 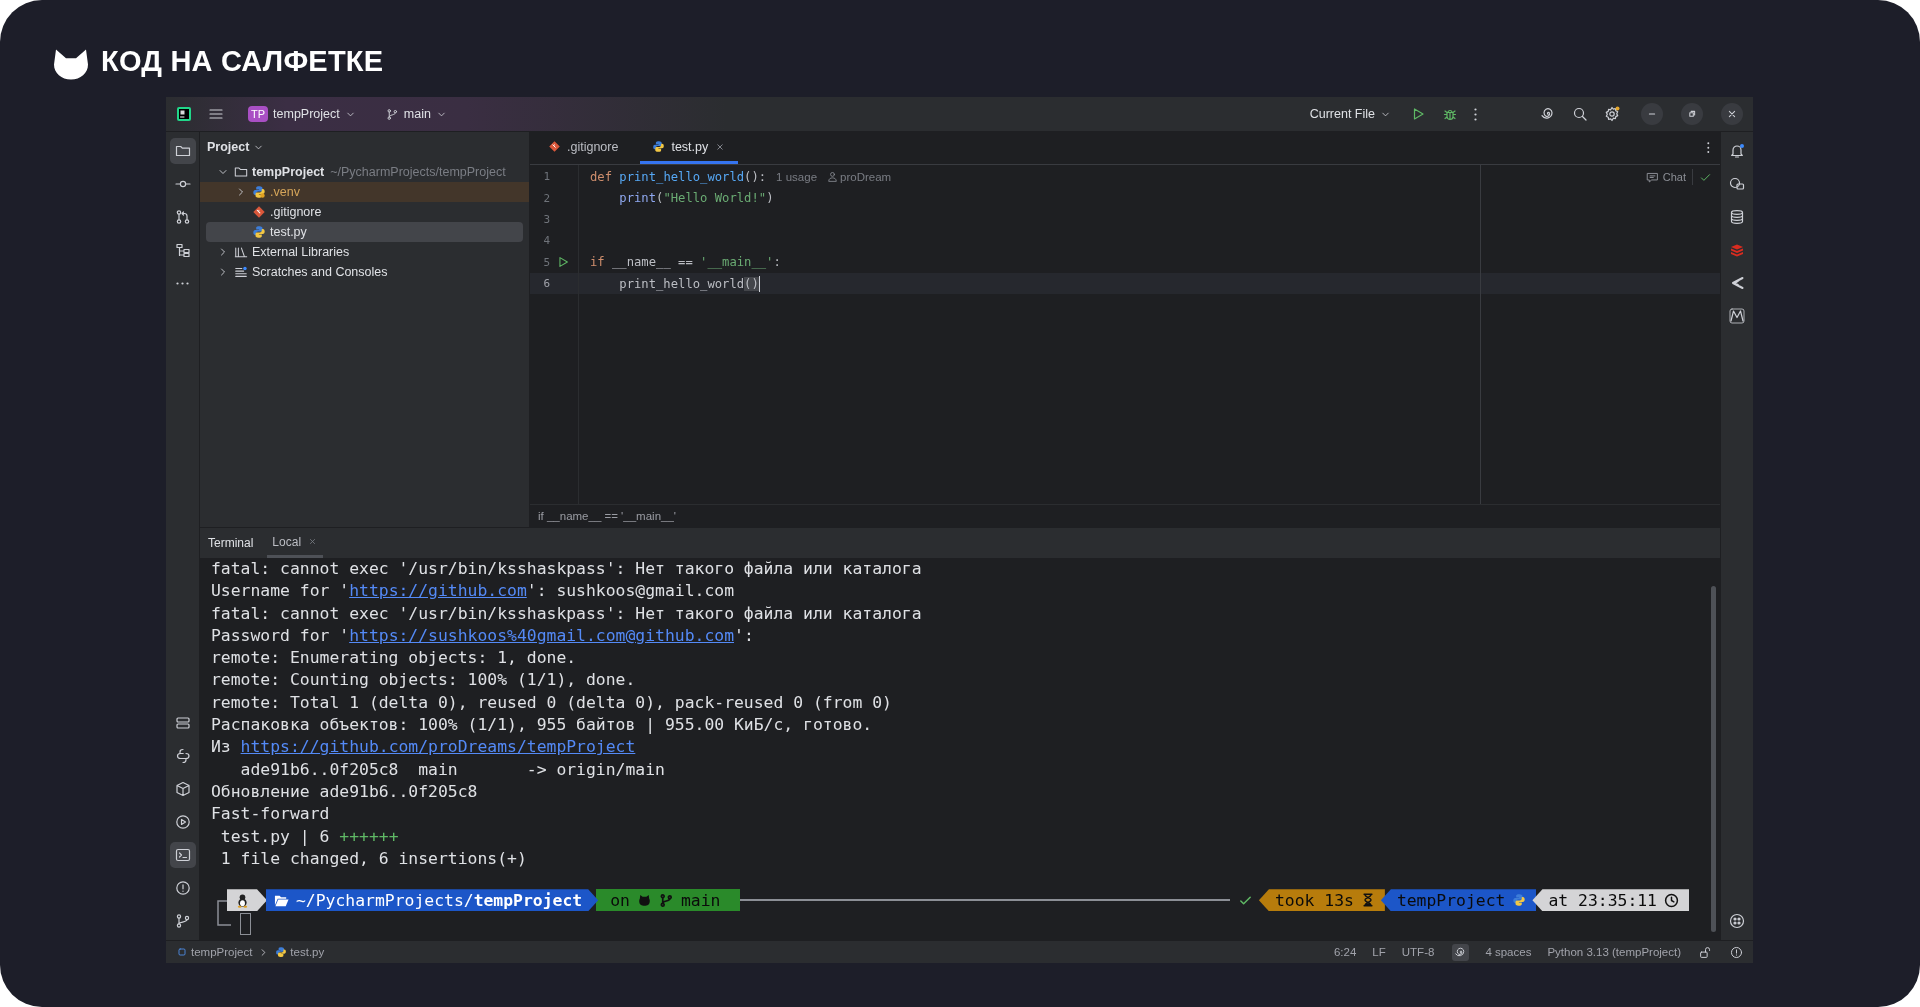 I want to click on share-icon, so click(x=1737, y=283).